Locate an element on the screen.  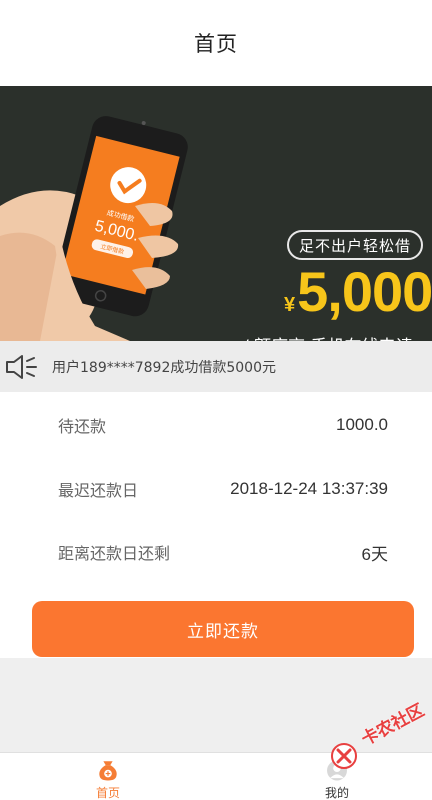
row-value: 1000.0 is located at coordinates (362, 424).